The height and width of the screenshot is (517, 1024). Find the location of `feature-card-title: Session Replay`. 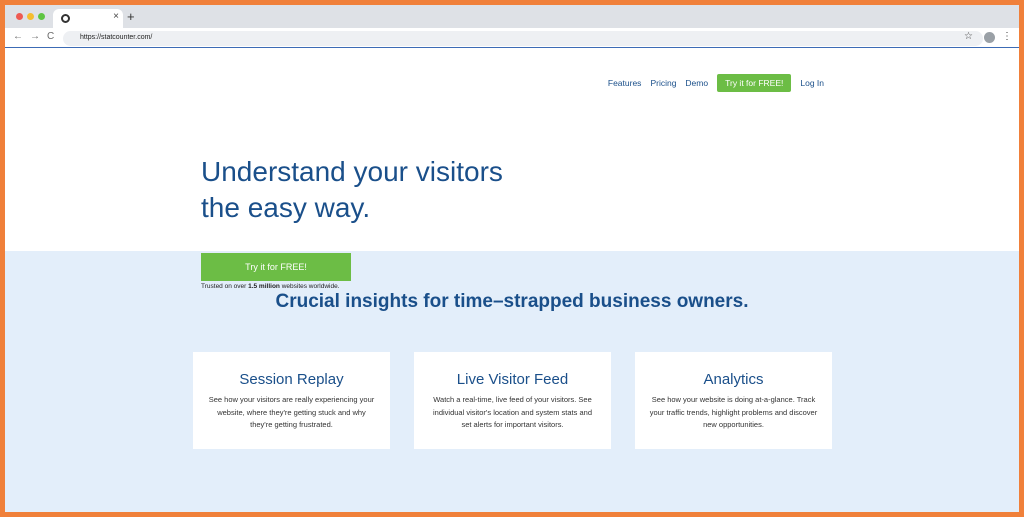

feature-card-title: Session Replay is located at coordinates (291, 379).